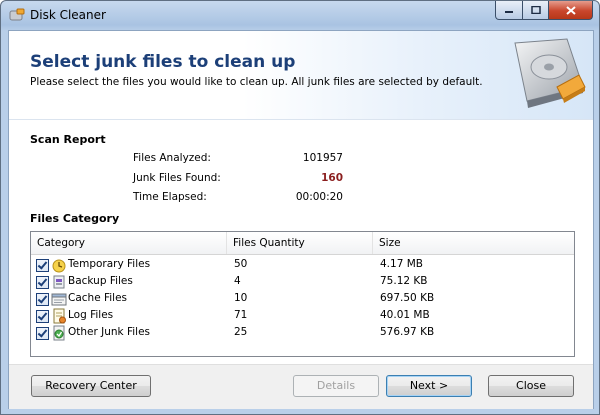 This screenshot has height=415, width=600. I want to click on list-item: Backup Files 4 75.12 KB, so click(302, 282).